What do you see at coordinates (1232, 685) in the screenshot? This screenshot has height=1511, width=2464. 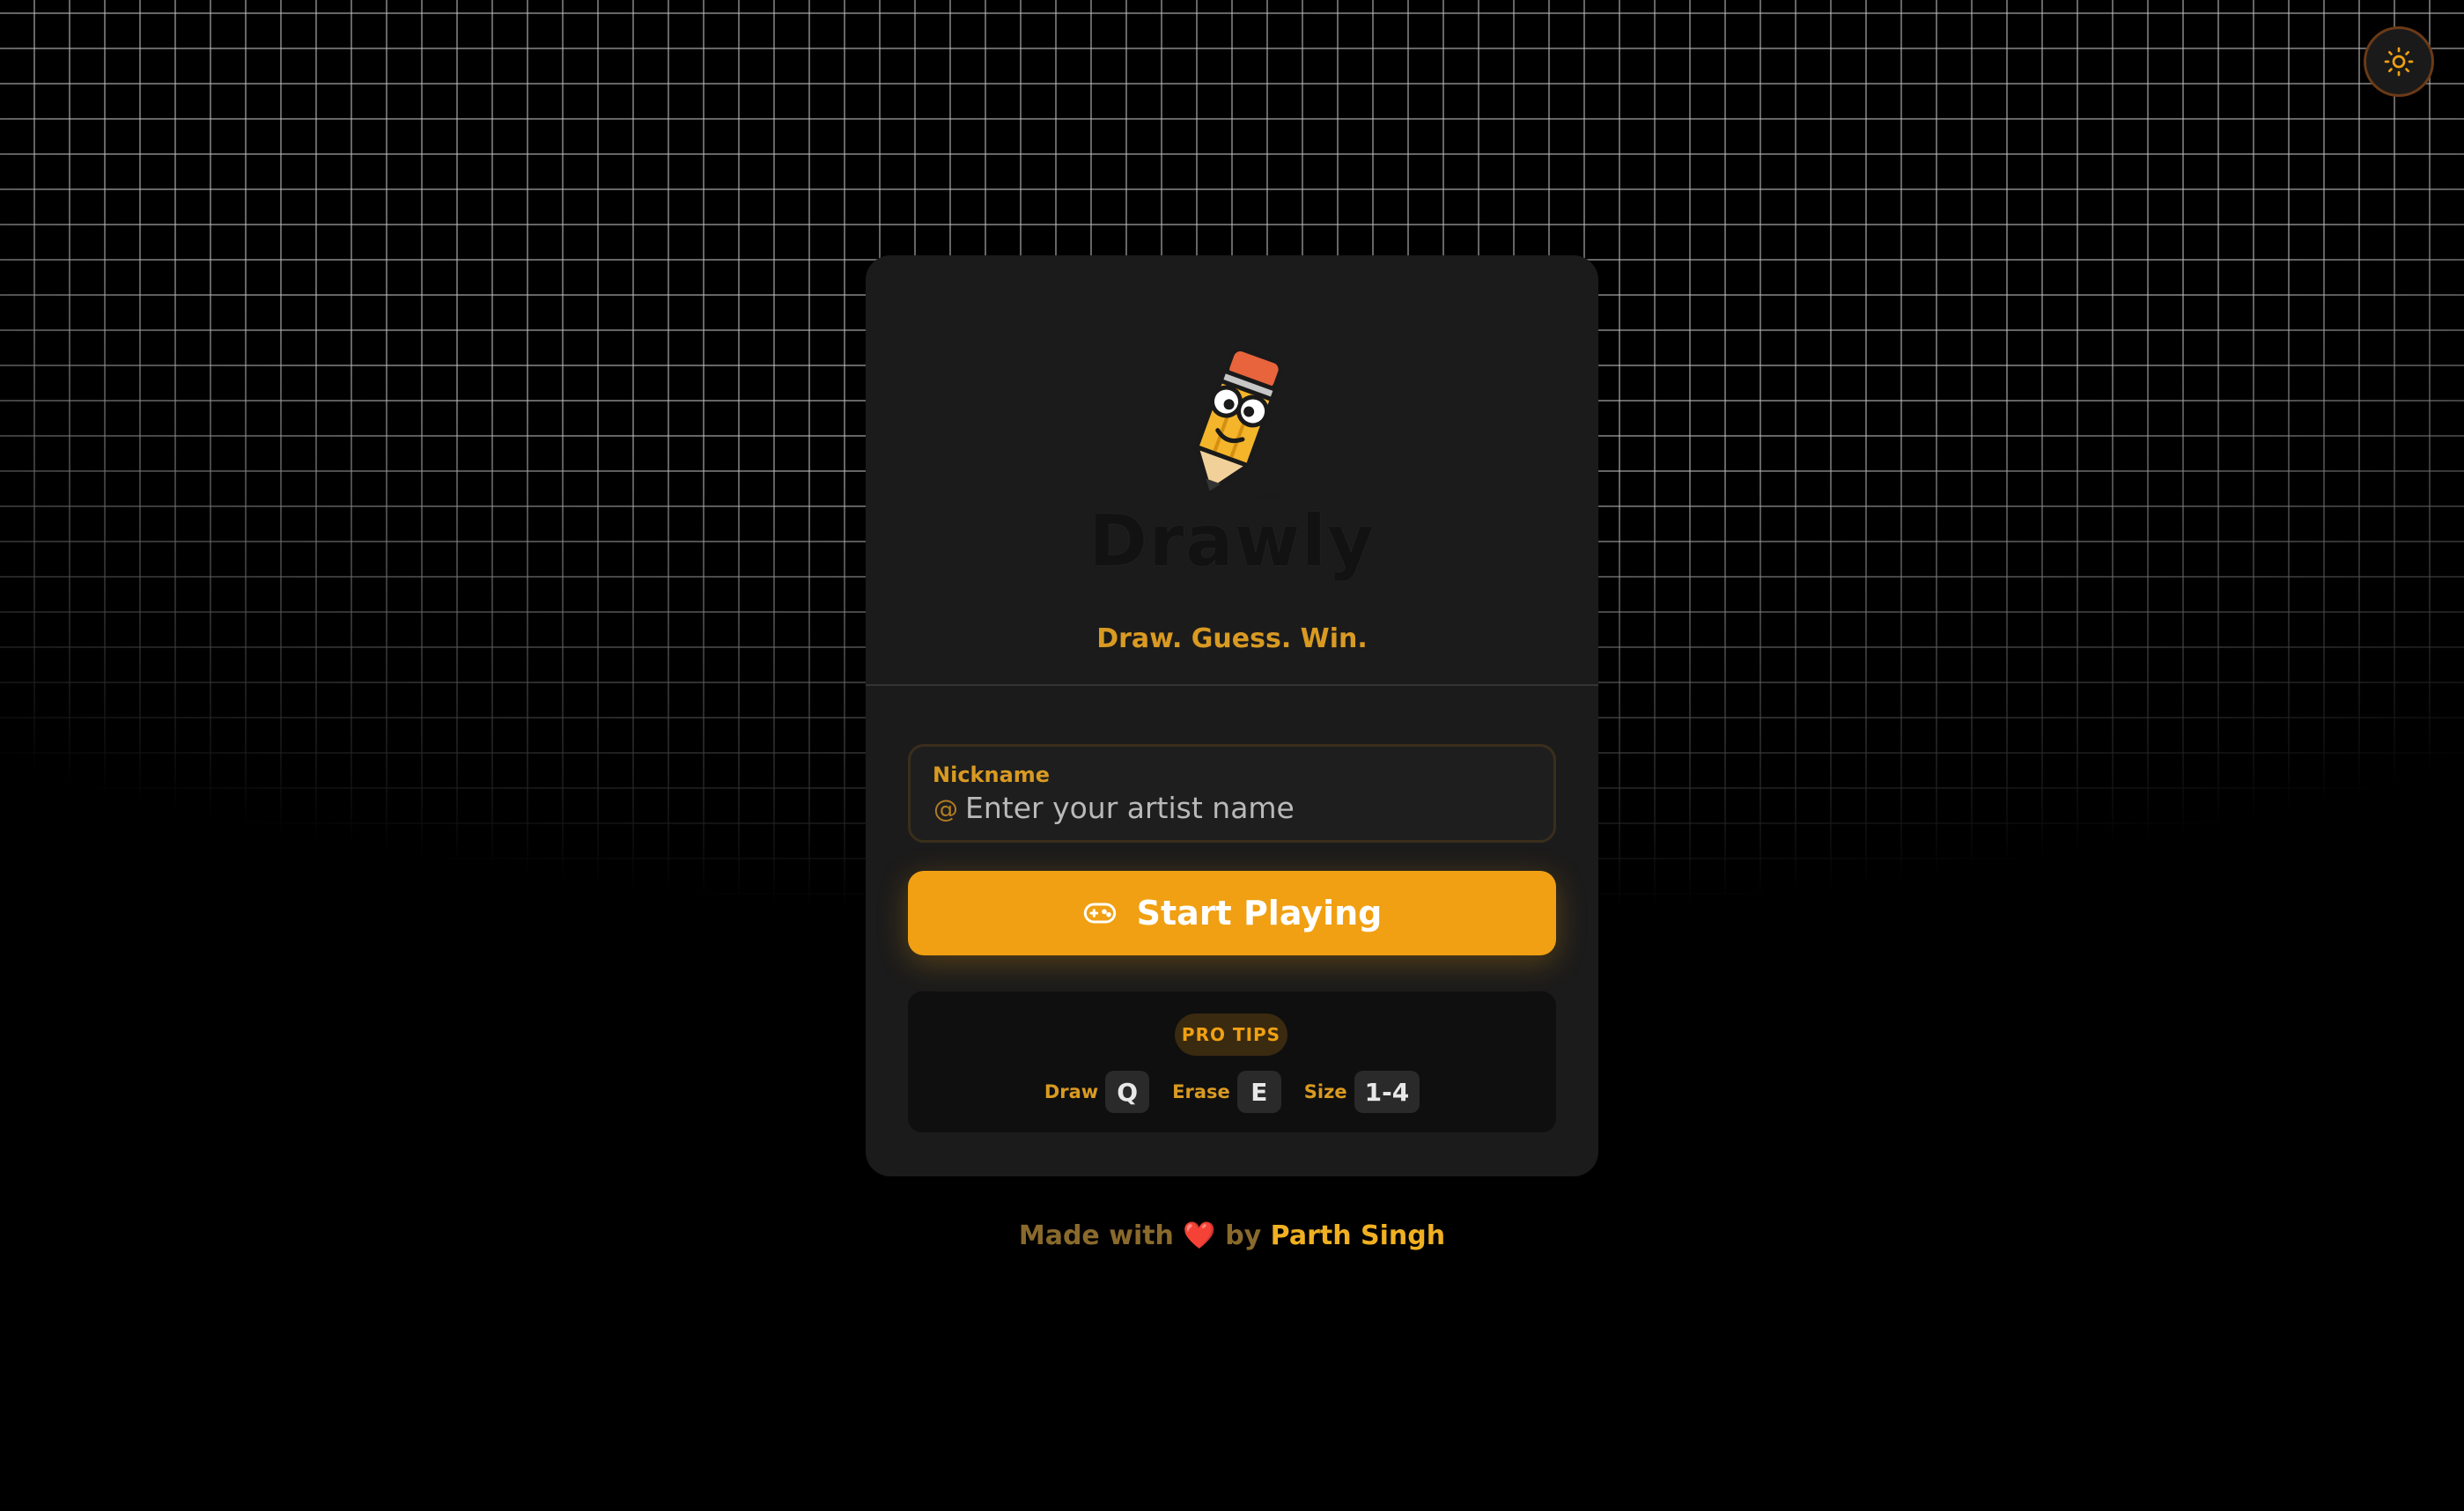 I see `divider` at bounding box center [1232, 685].